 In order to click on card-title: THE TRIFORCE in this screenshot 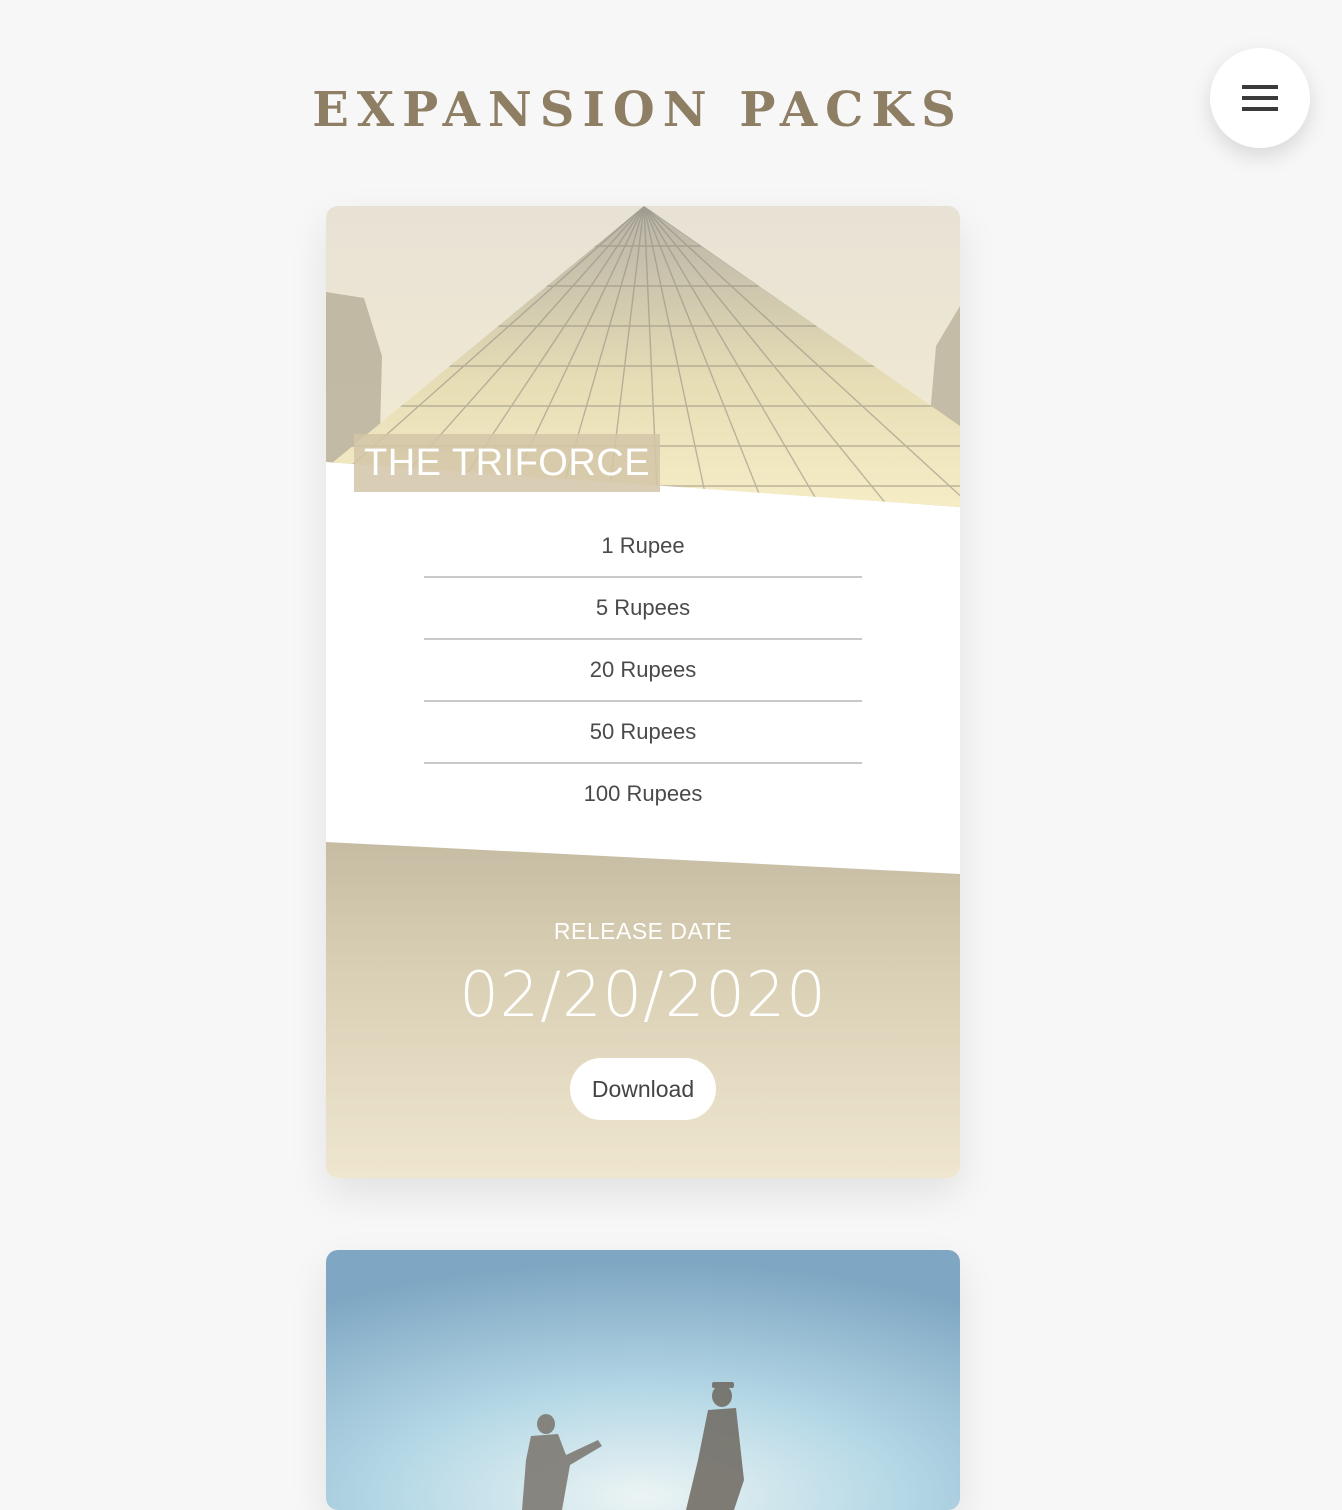, I will do `click(507, 462)`.